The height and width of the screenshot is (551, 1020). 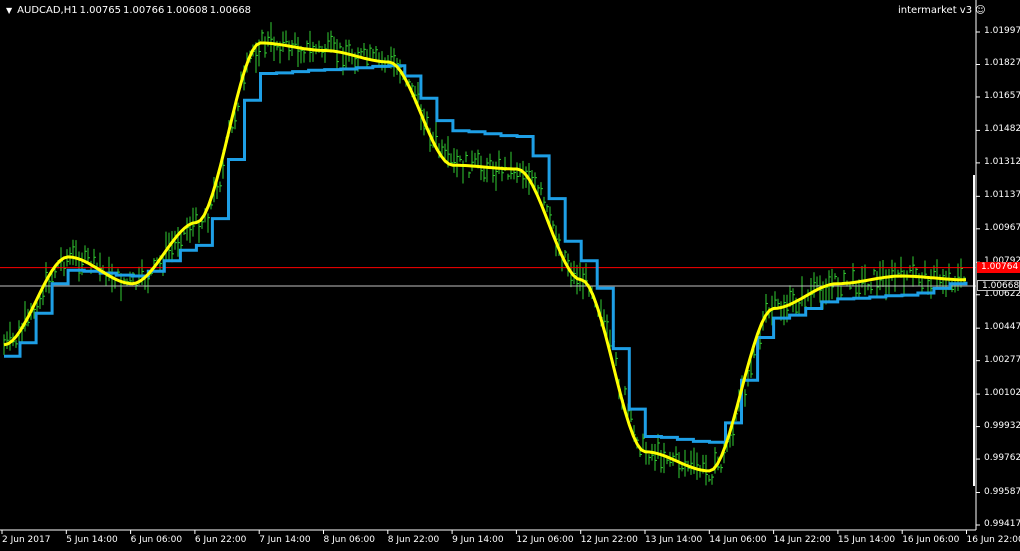 I want to click on price-tick-label: 0.99587, so click(x=1002, y=491).